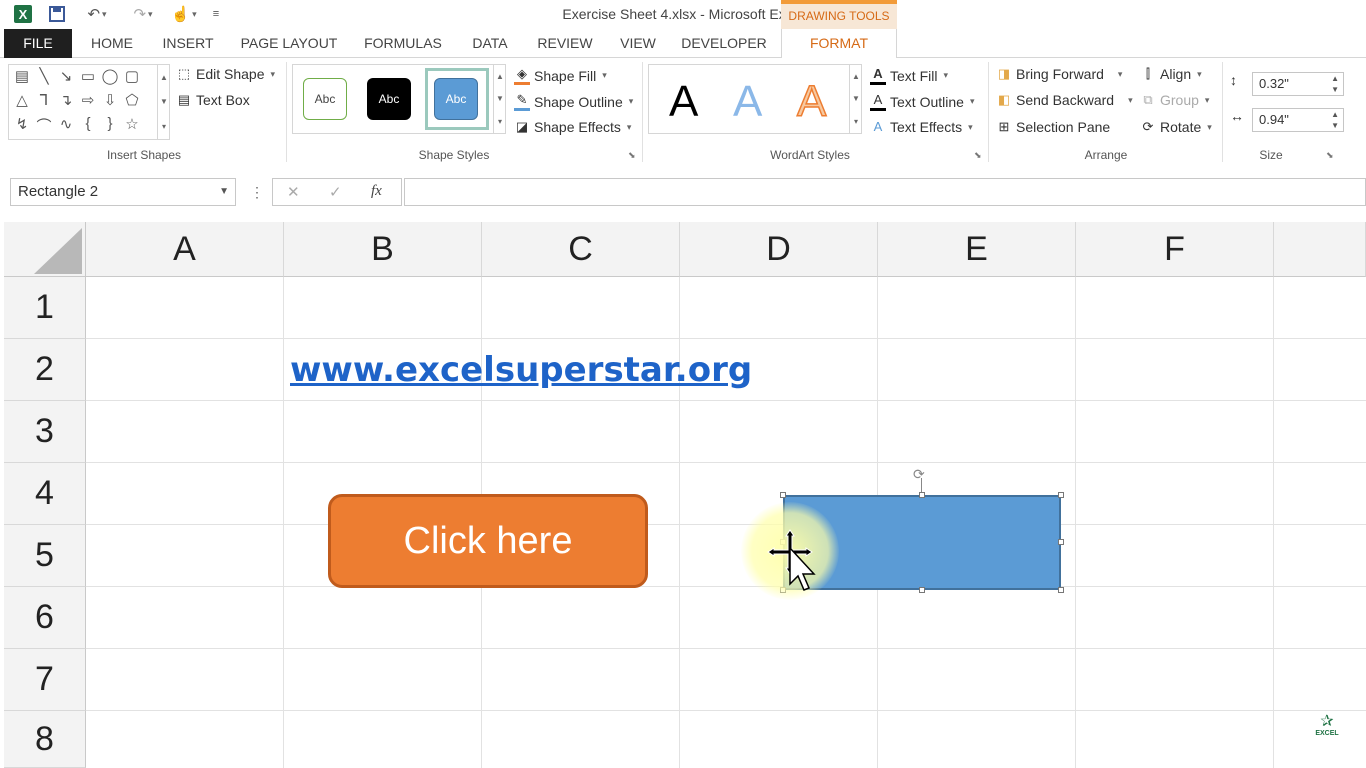 Image resolution: width=1366 pixels, height=768 pixels. What do you see at coordinates (573, 127) in the screenshot?
I see `shape-effects-button: ◪ Shape Effects ▾` at bounding box center [573, 127].